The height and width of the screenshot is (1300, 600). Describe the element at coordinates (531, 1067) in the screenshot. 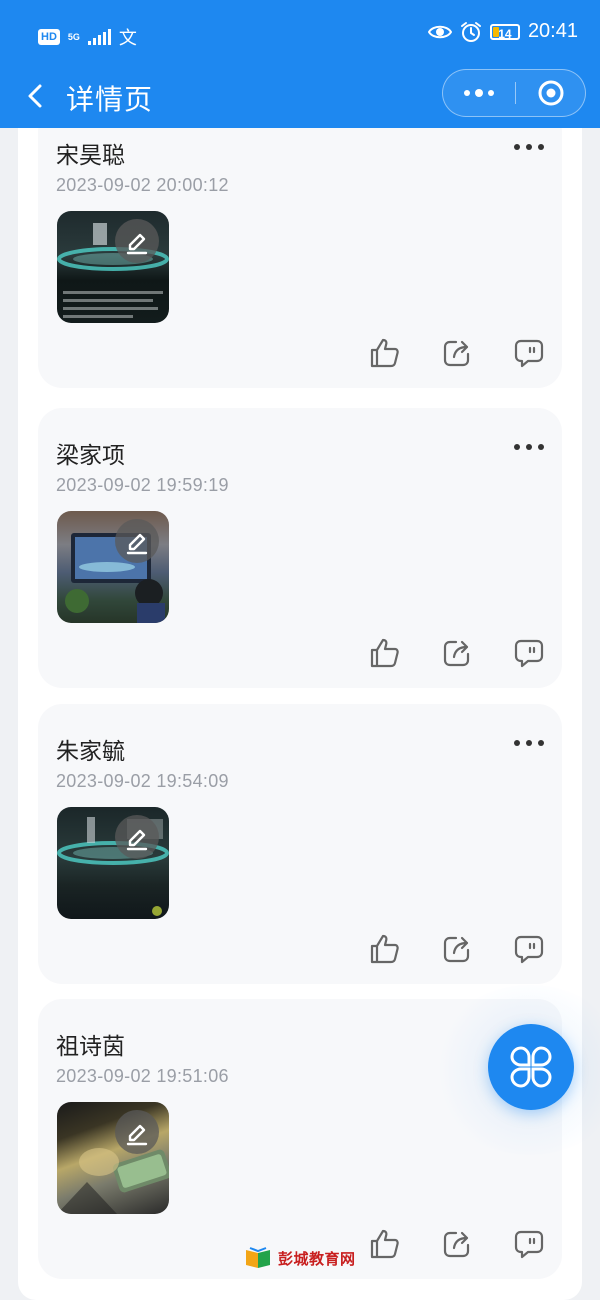

I see `menu-grid-icon` at that location.